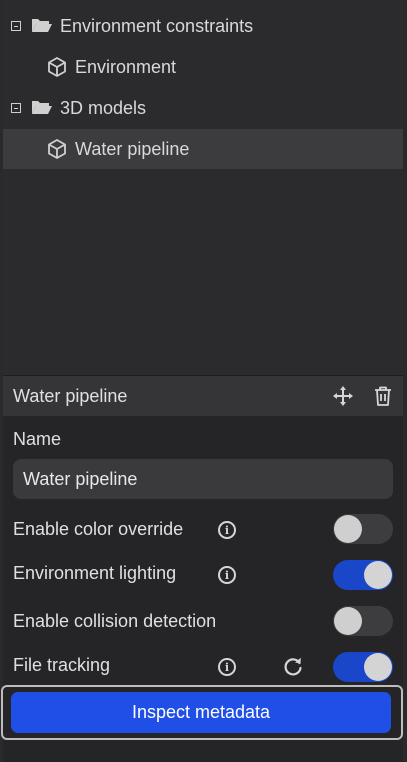 This screenshot has width=407, height=762. Describe the element at coordinates (115, 621) in the screenshot. I see `toggle-label-collision-detection: Enable collision detection` at that location.